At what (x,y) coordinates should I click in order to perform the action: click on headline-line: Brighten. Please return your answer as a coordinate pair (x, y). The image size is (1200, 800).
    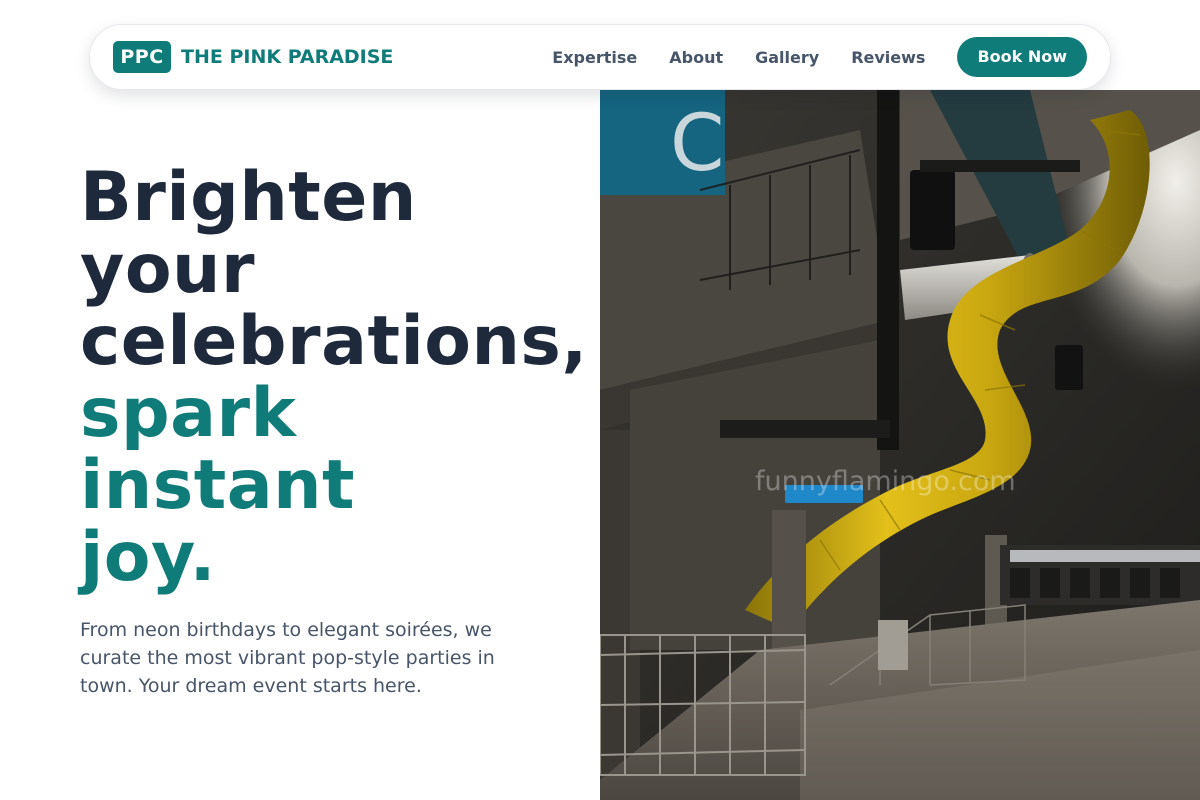
    Looking at the image, I should click on (248, 197).